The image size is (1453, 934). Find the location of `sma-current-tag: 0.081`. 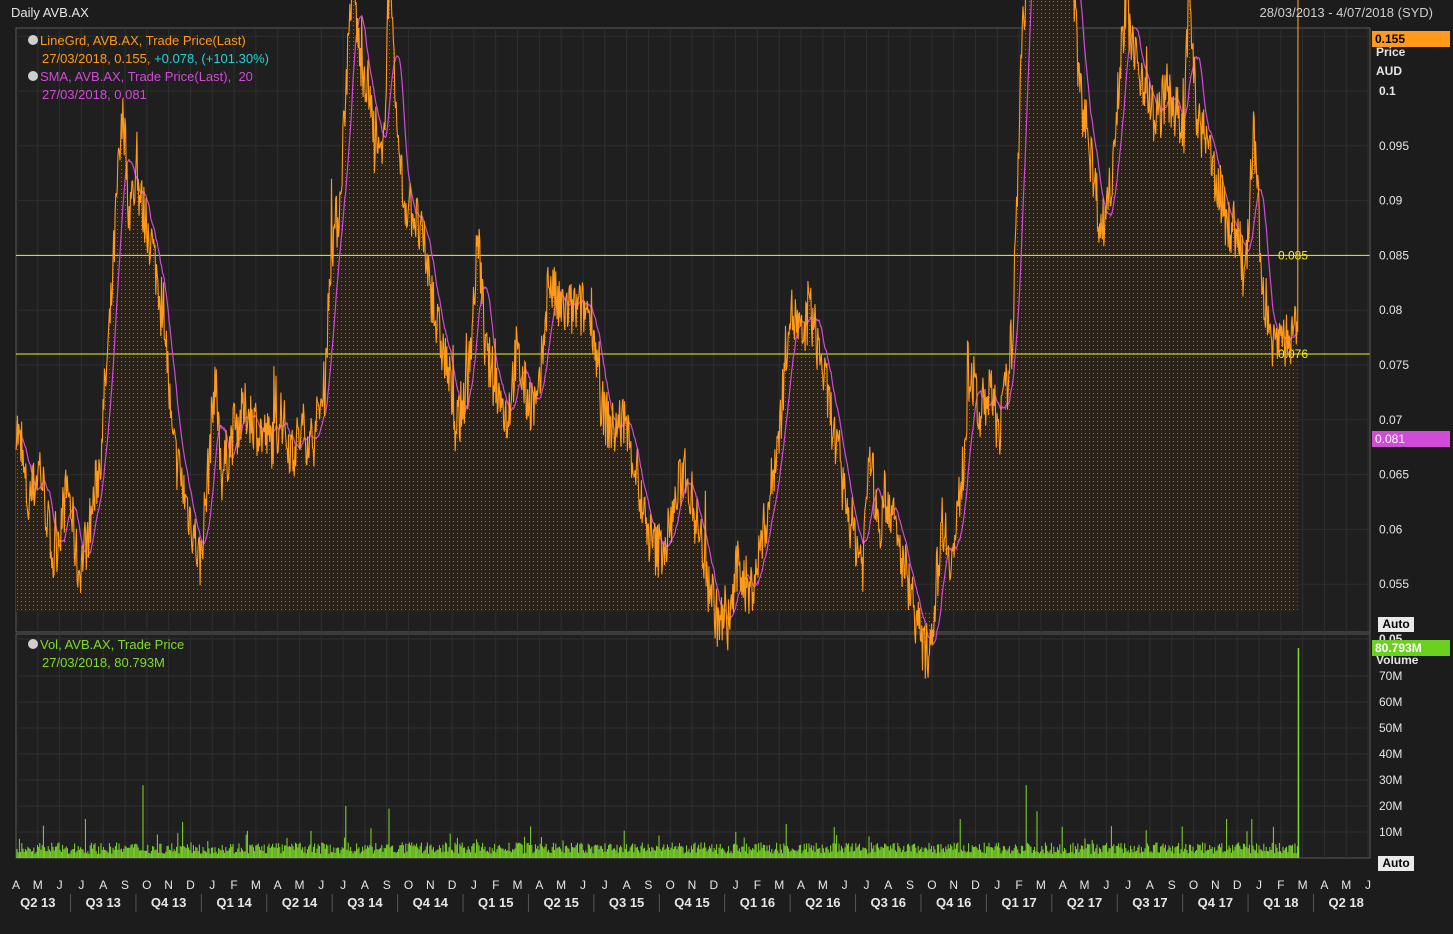

sma-current-tag: 0.081 is located at coordinates (1411, 439).